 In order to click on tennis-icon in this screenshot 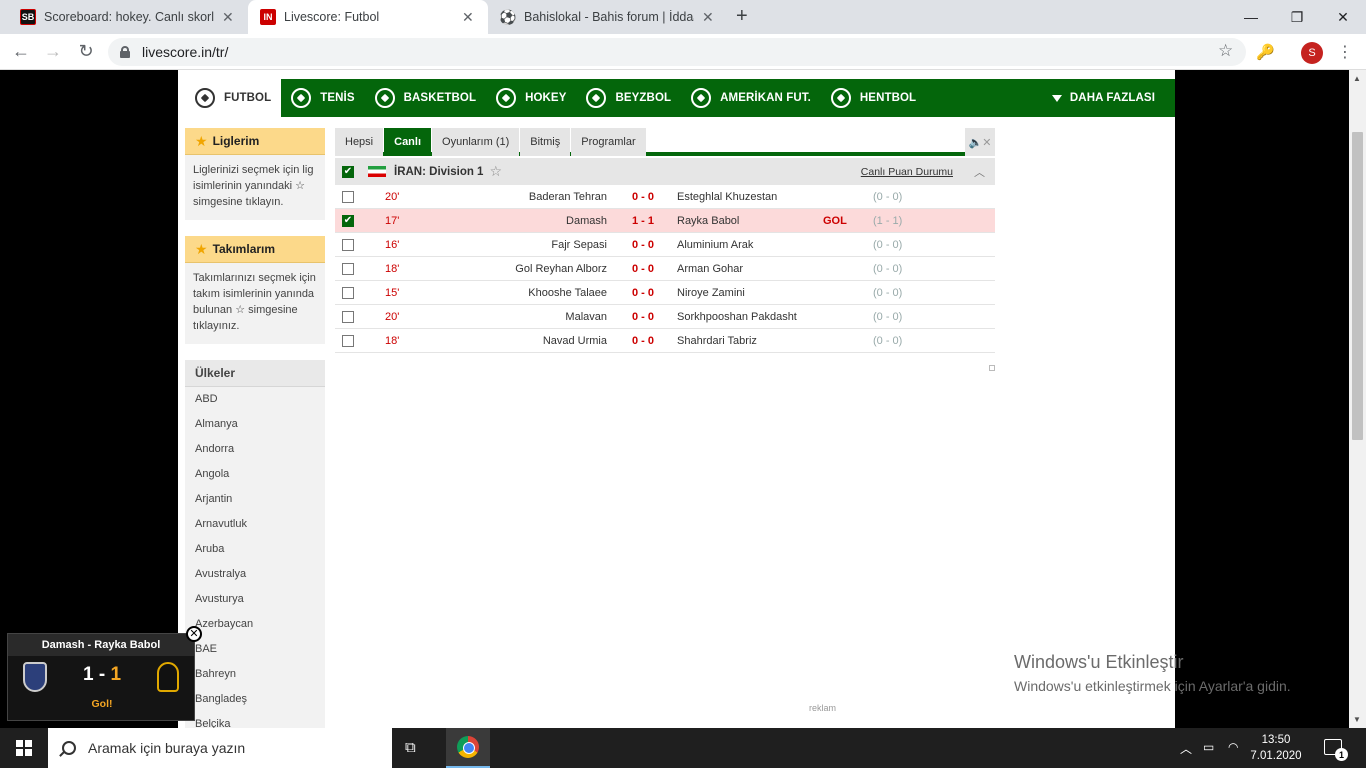, I will do `click(301, 98)`.